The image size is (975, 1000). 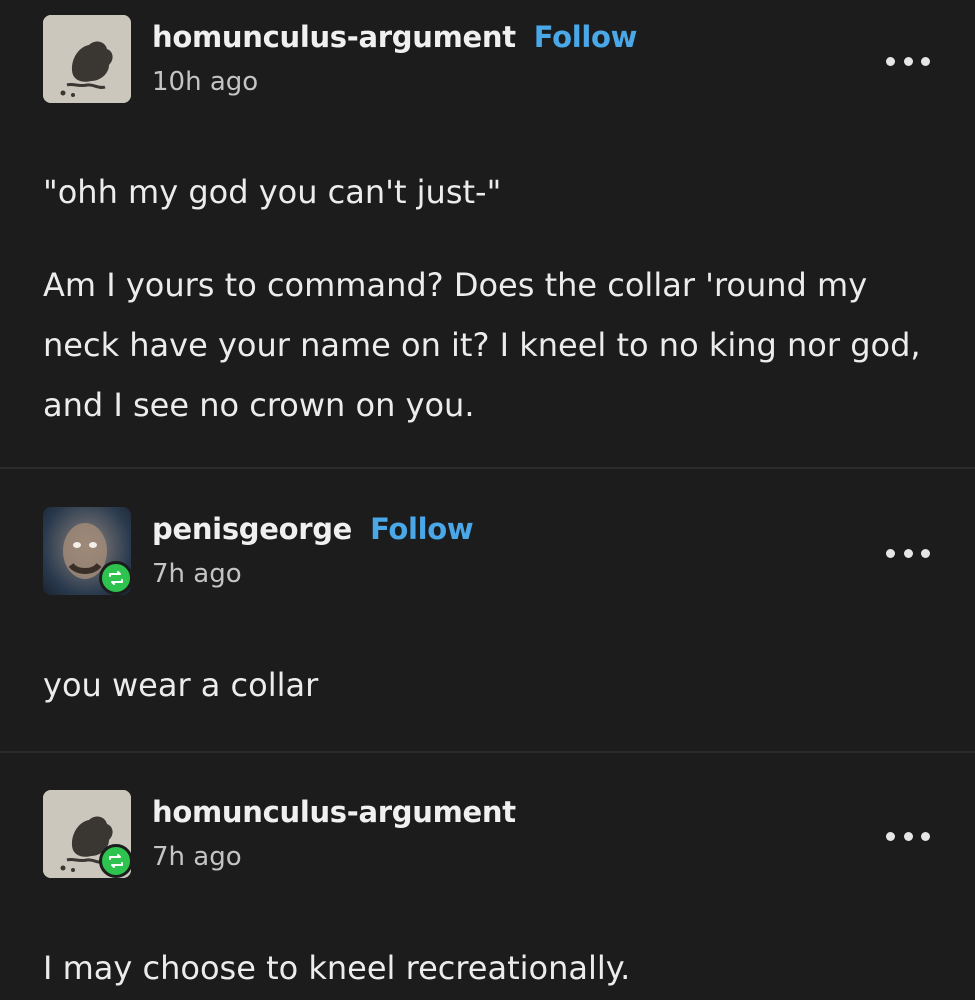 I want to click on post-header: homunculus-argument 7h ago, so click(x=493, y=834).